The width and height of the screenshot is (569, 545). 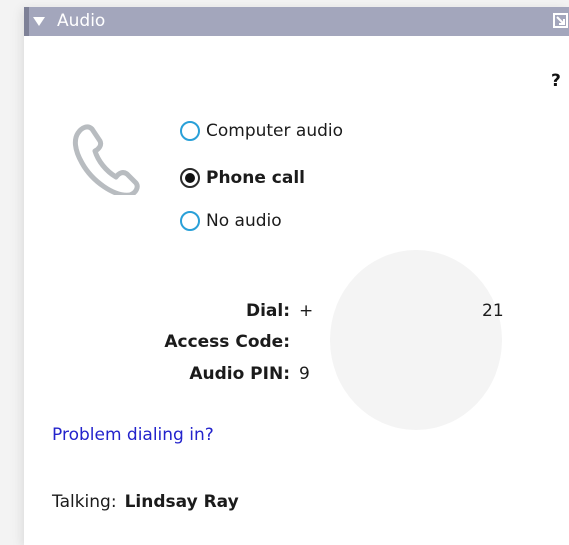 I want to click on titlebar-edge, so click(x=26, y=21).